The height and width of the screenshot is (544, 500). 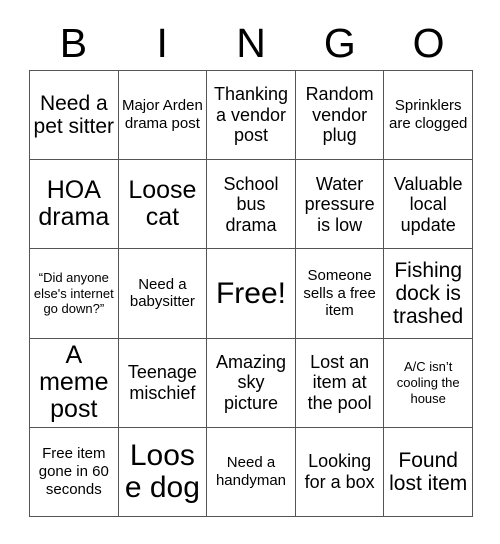 I want to click on bingo-cell-label: Water pressure is low, so click(x=339, y=204).